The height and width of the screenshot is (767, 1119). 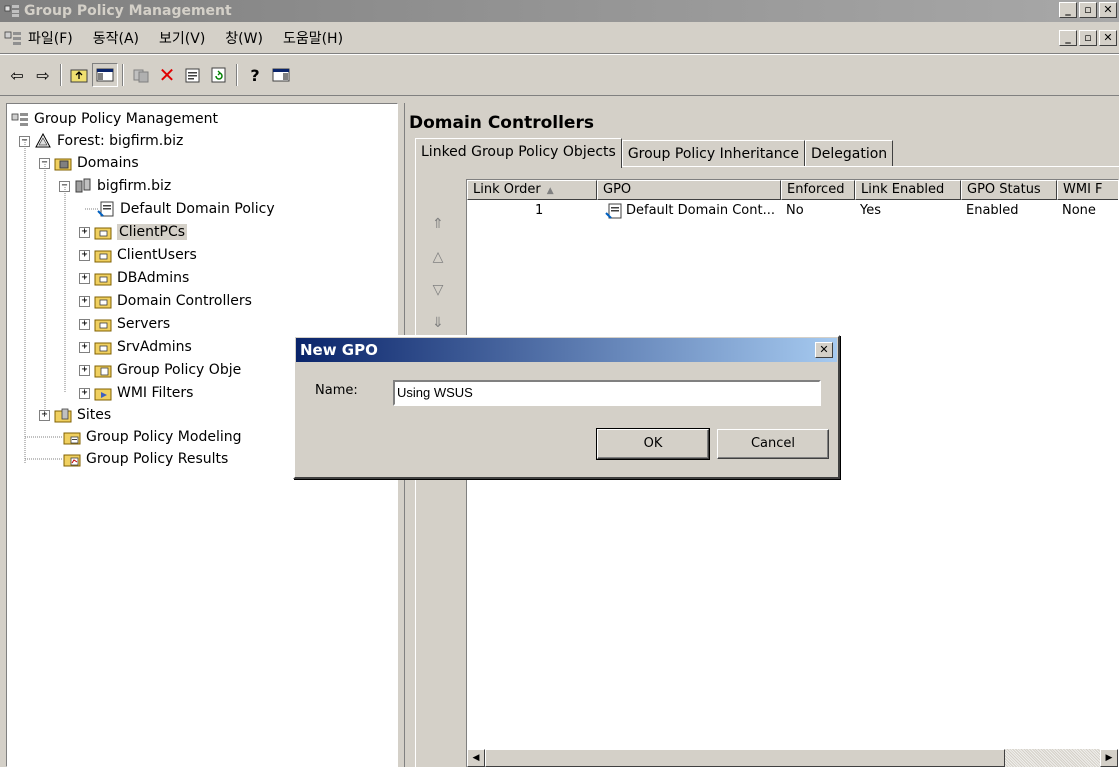 I want to click on cell-wmi-filter: None, so click(x=1079, y=210).